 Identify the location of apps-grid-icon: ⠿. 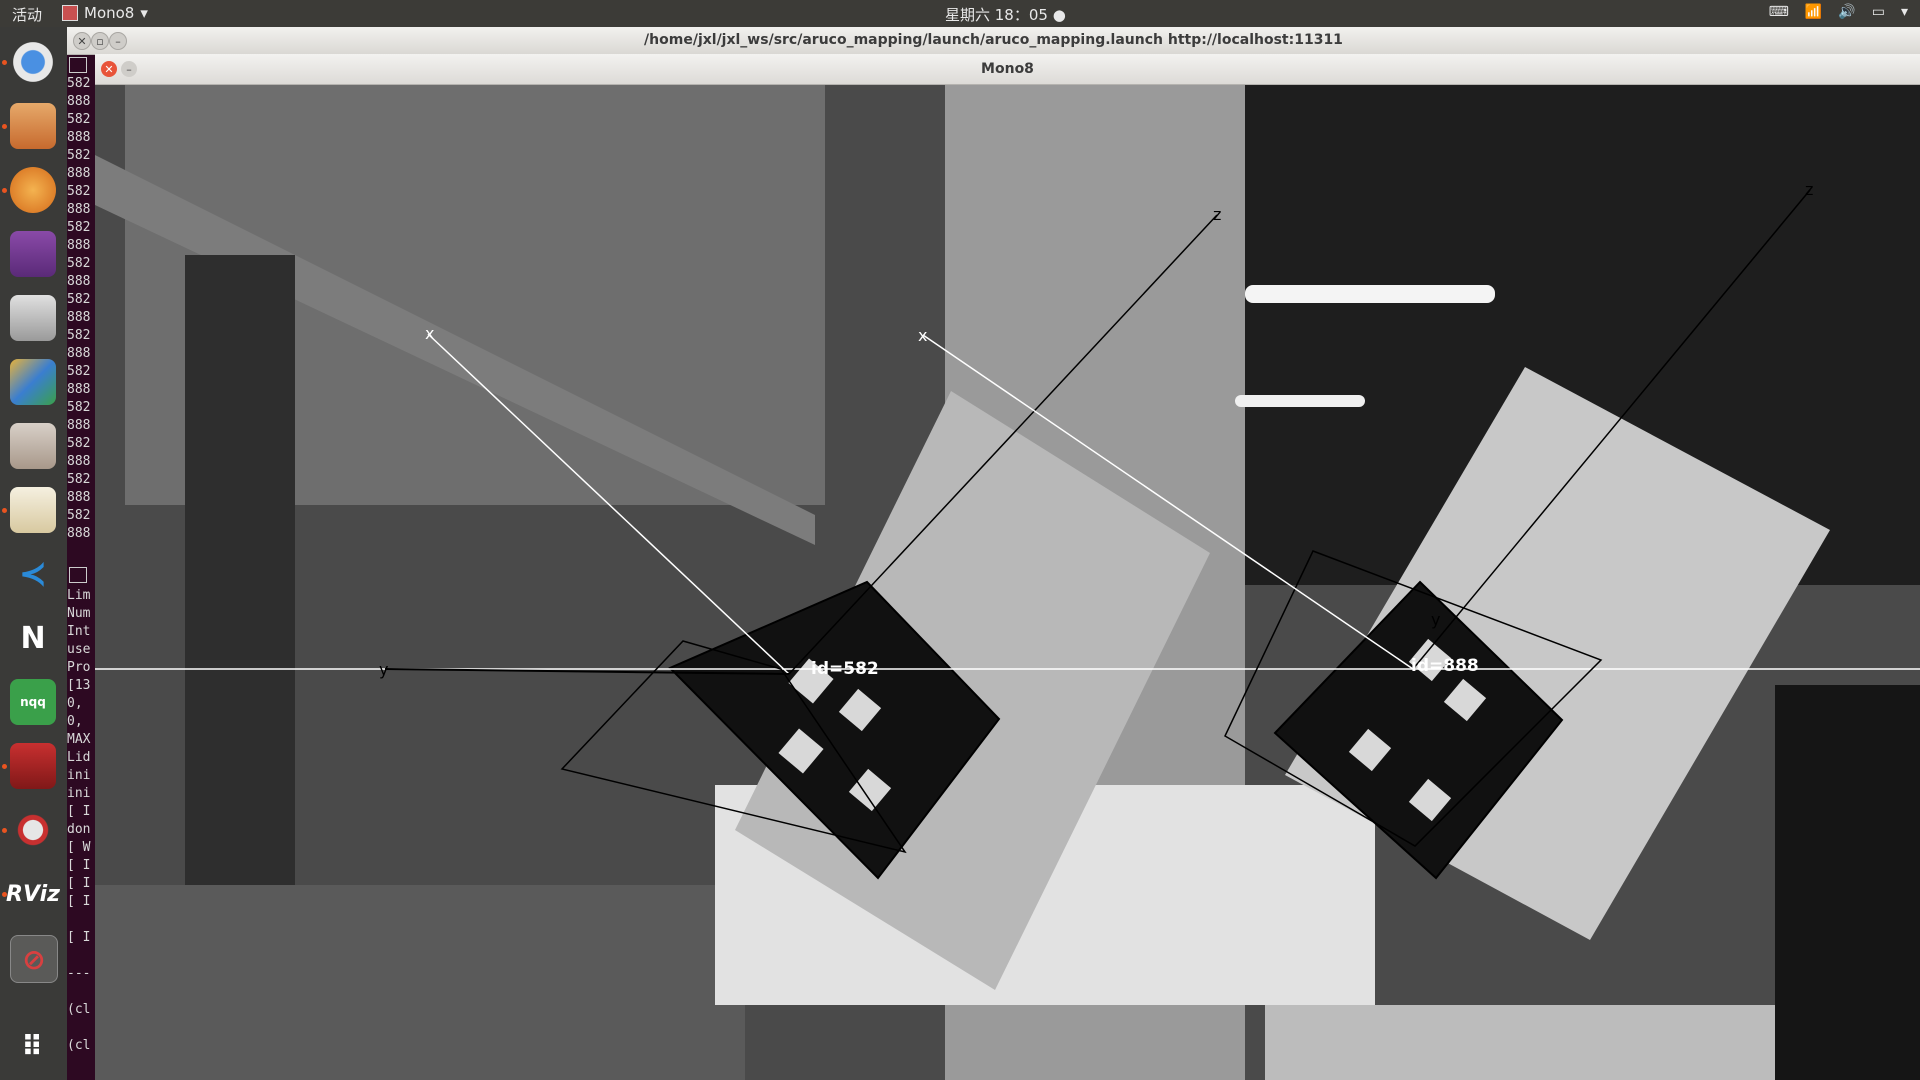
(33, 1046).